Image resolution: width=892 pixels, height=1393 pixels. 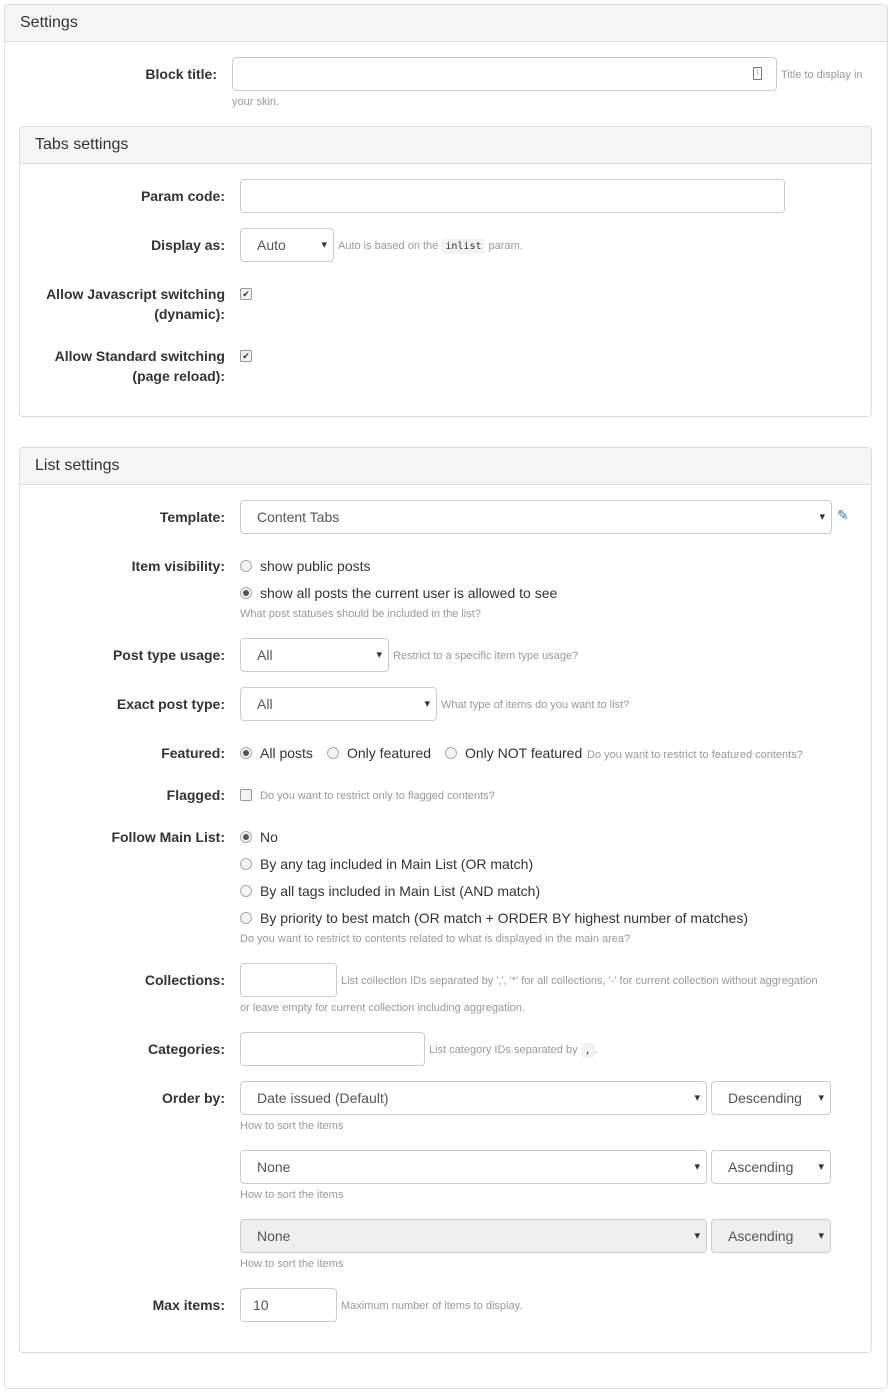 What do you see at coordinates (181, 74) in the screenshot?
I see `block-title-label: Block title:` at bounding box center [181, 74].